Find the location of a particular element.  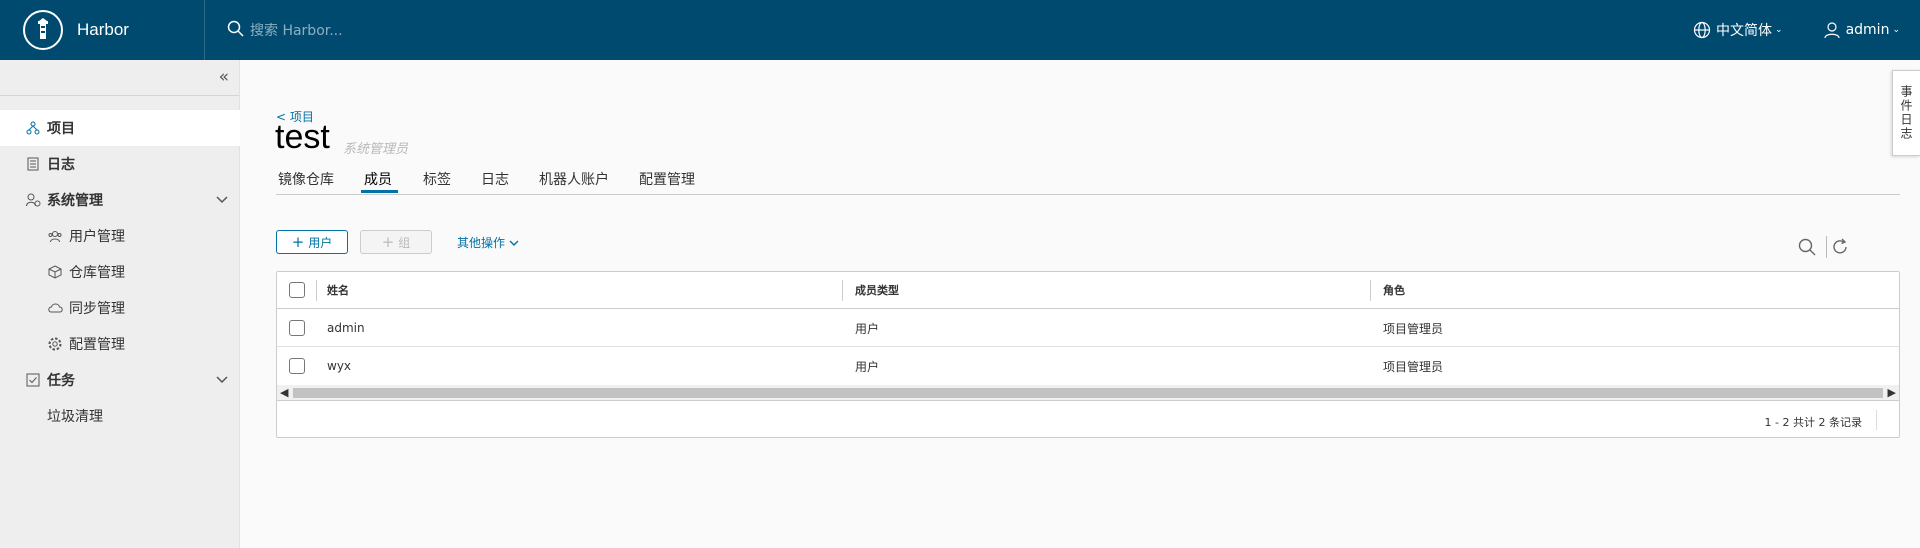

sidebar-item-registries: 仓库管理 is located at coordinates (120, 272).